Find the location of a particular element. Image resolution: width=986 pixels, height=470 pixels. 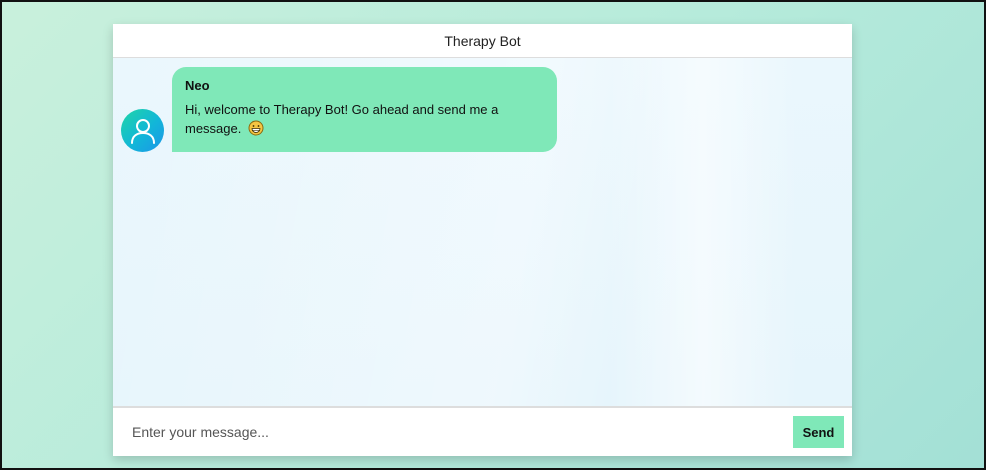

user-icon is located at coordinates (142, 131).